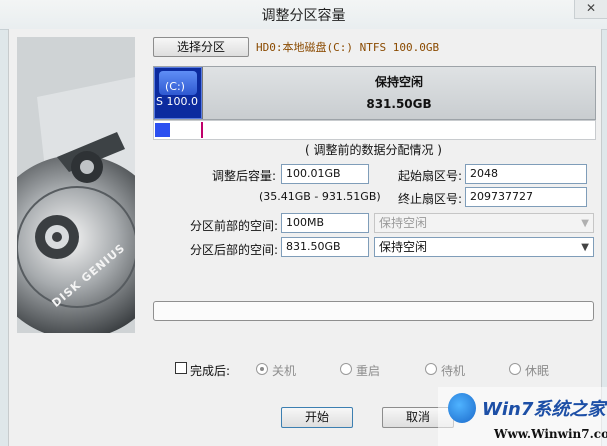 This screenshot has height=446, width=607. I want to click on after-complete-checkbox, so click(181, 368).